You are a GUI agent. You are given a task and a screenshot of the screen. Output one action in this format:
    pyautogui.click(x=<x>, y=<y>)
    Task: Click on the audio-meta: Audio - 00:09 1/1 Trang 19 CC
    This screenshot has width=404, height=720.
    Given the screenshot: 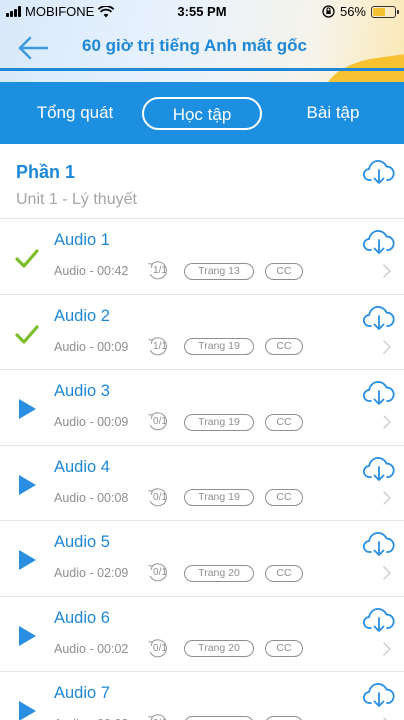 What is the action you would take?
    pyautogui.click(x=178, y=346)
    